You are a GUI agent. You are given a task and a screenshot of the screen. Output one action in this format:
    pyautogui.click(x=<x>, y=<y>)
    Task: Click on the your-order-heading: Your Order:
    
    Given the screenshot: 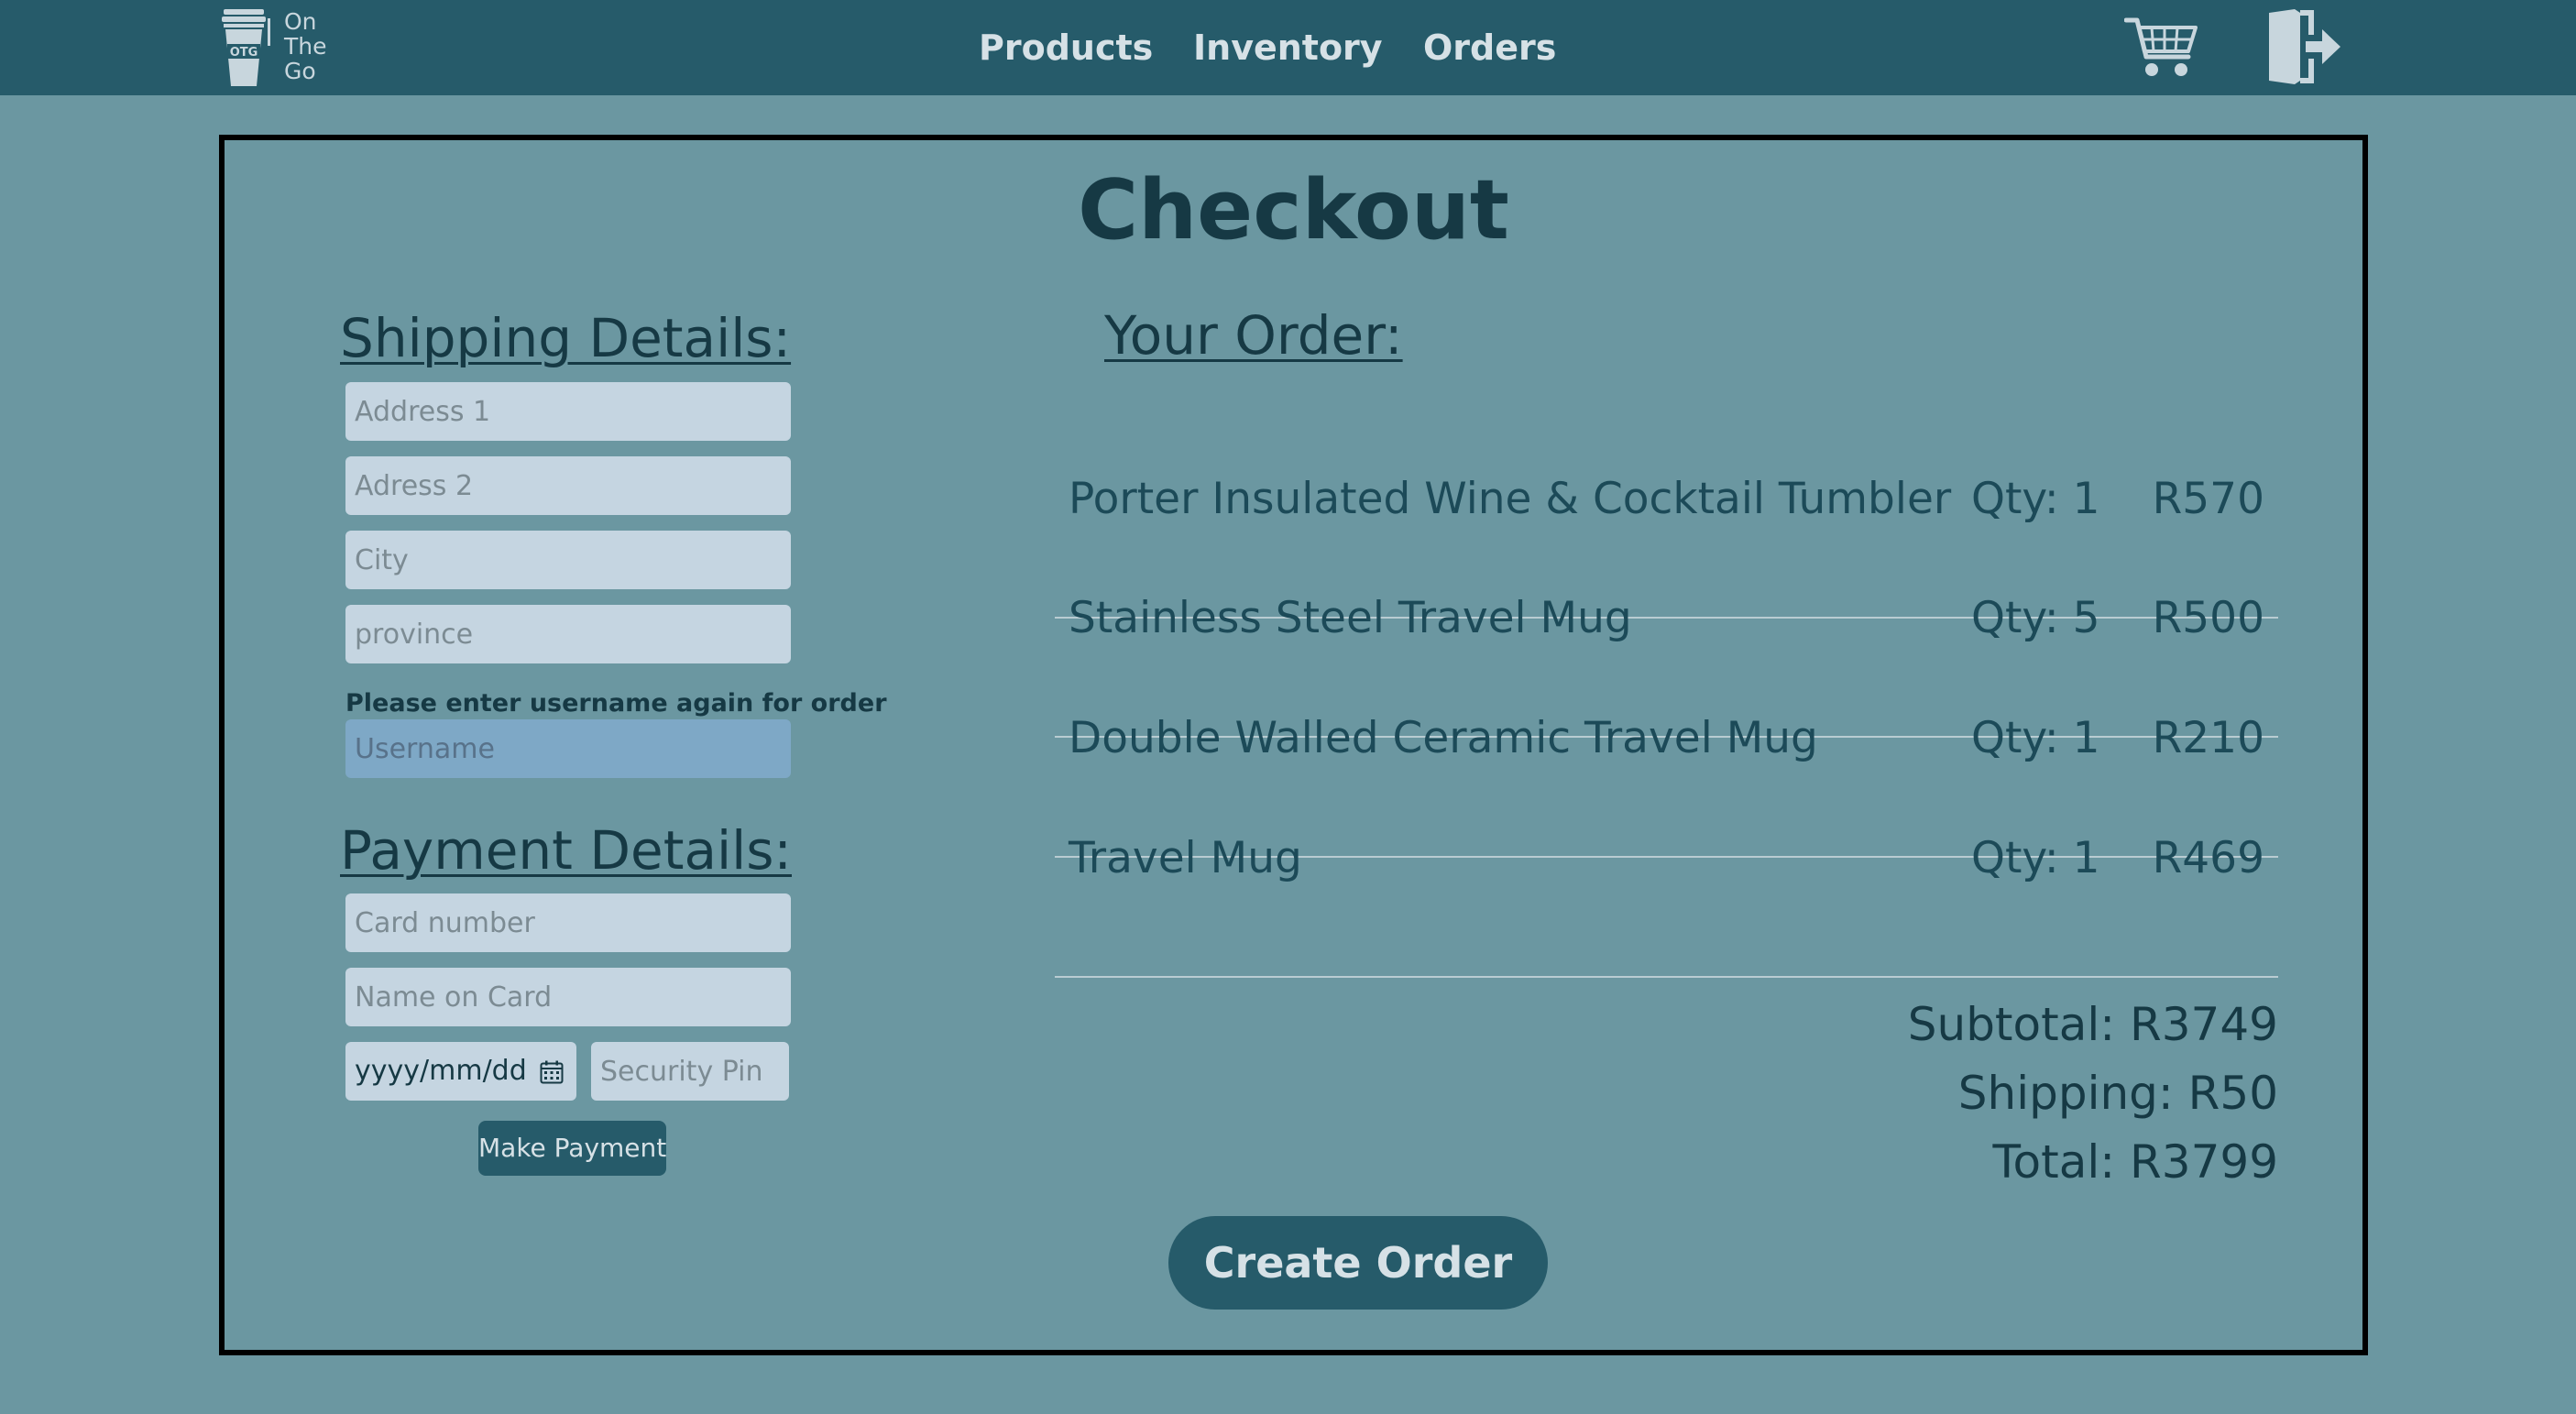 What is the action you would take?
    pyautogui.click(x=1253, y=335)
    